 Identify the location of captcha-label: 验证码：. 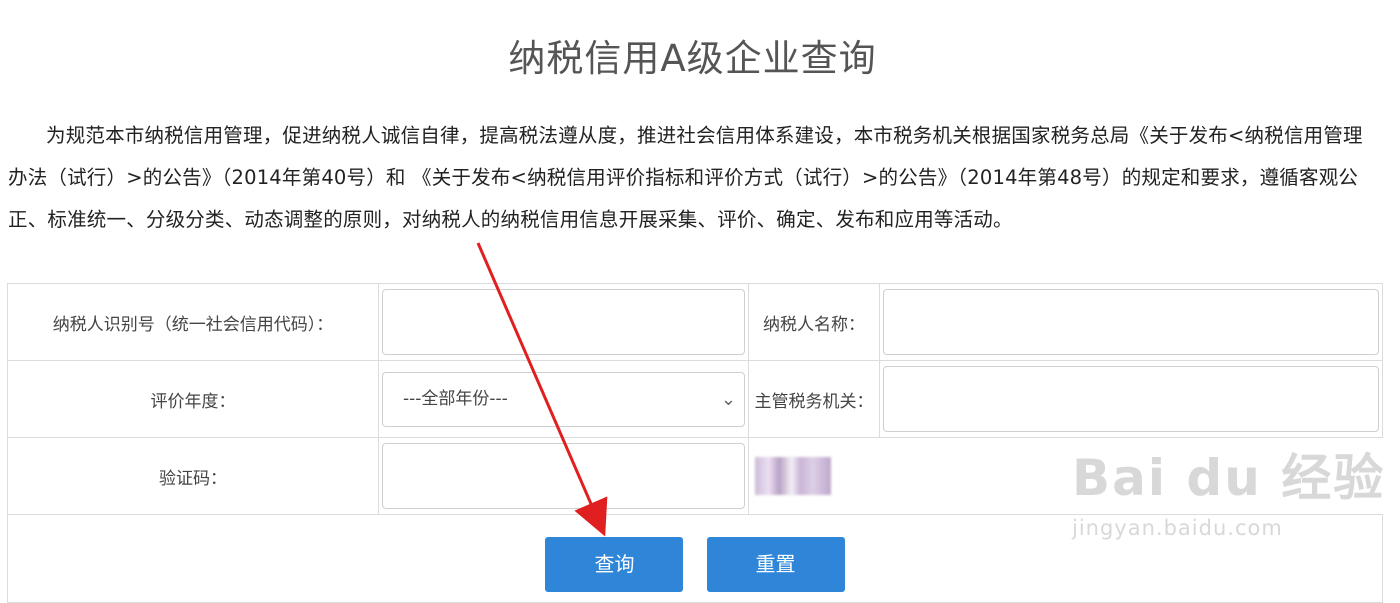
(193, 476).